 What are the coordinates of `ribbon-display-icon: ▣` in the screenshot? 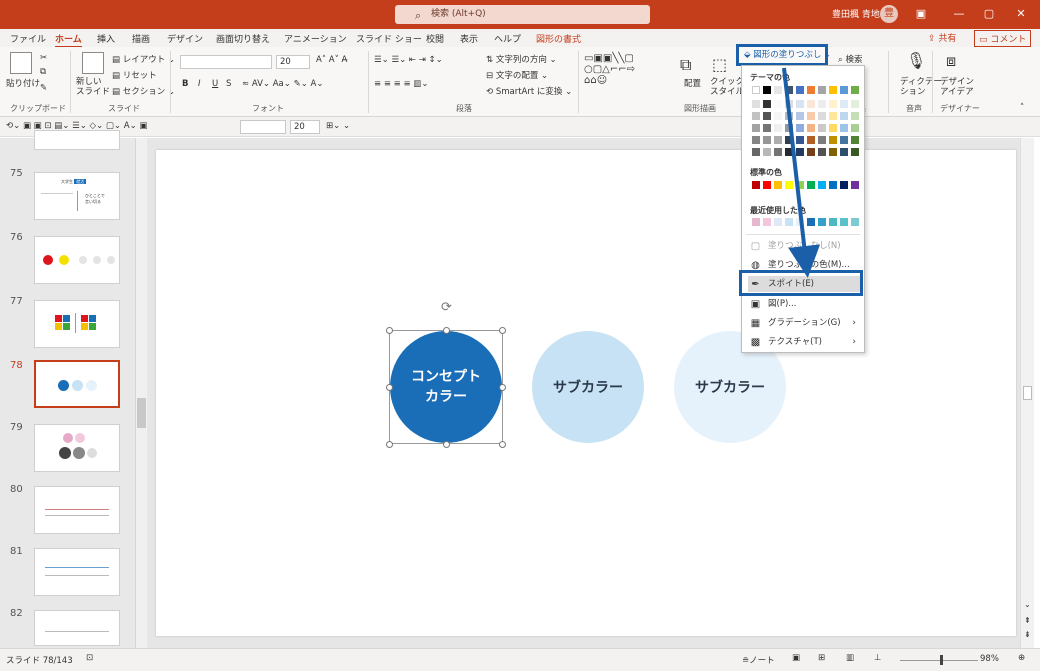 It's located at (921, 14).